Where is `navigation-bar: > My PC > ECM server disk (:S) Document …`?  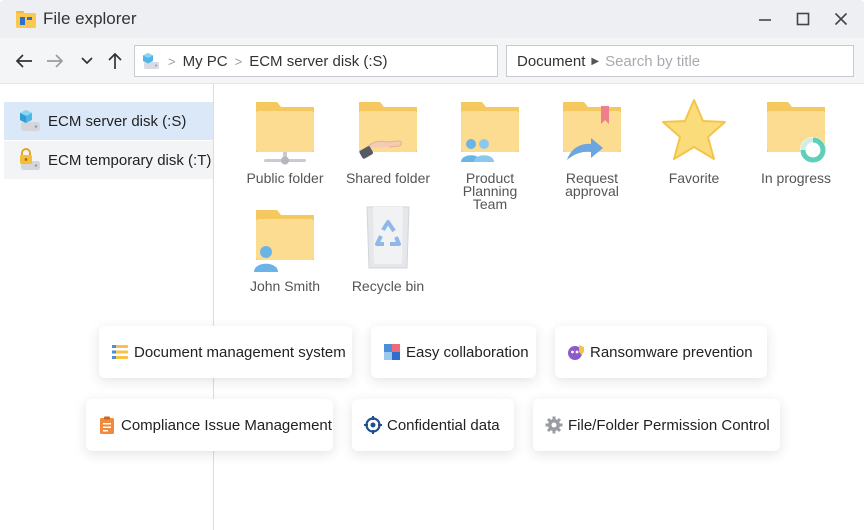
navigation-bar: > My PC > ECM server disk (:S) Document … is located at coordinates (432, 61).